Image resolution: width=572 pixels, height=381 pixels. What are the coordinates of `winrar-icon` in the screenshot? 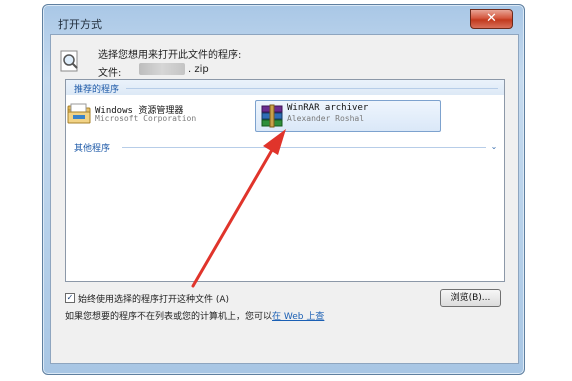 It's located at (272, 116).